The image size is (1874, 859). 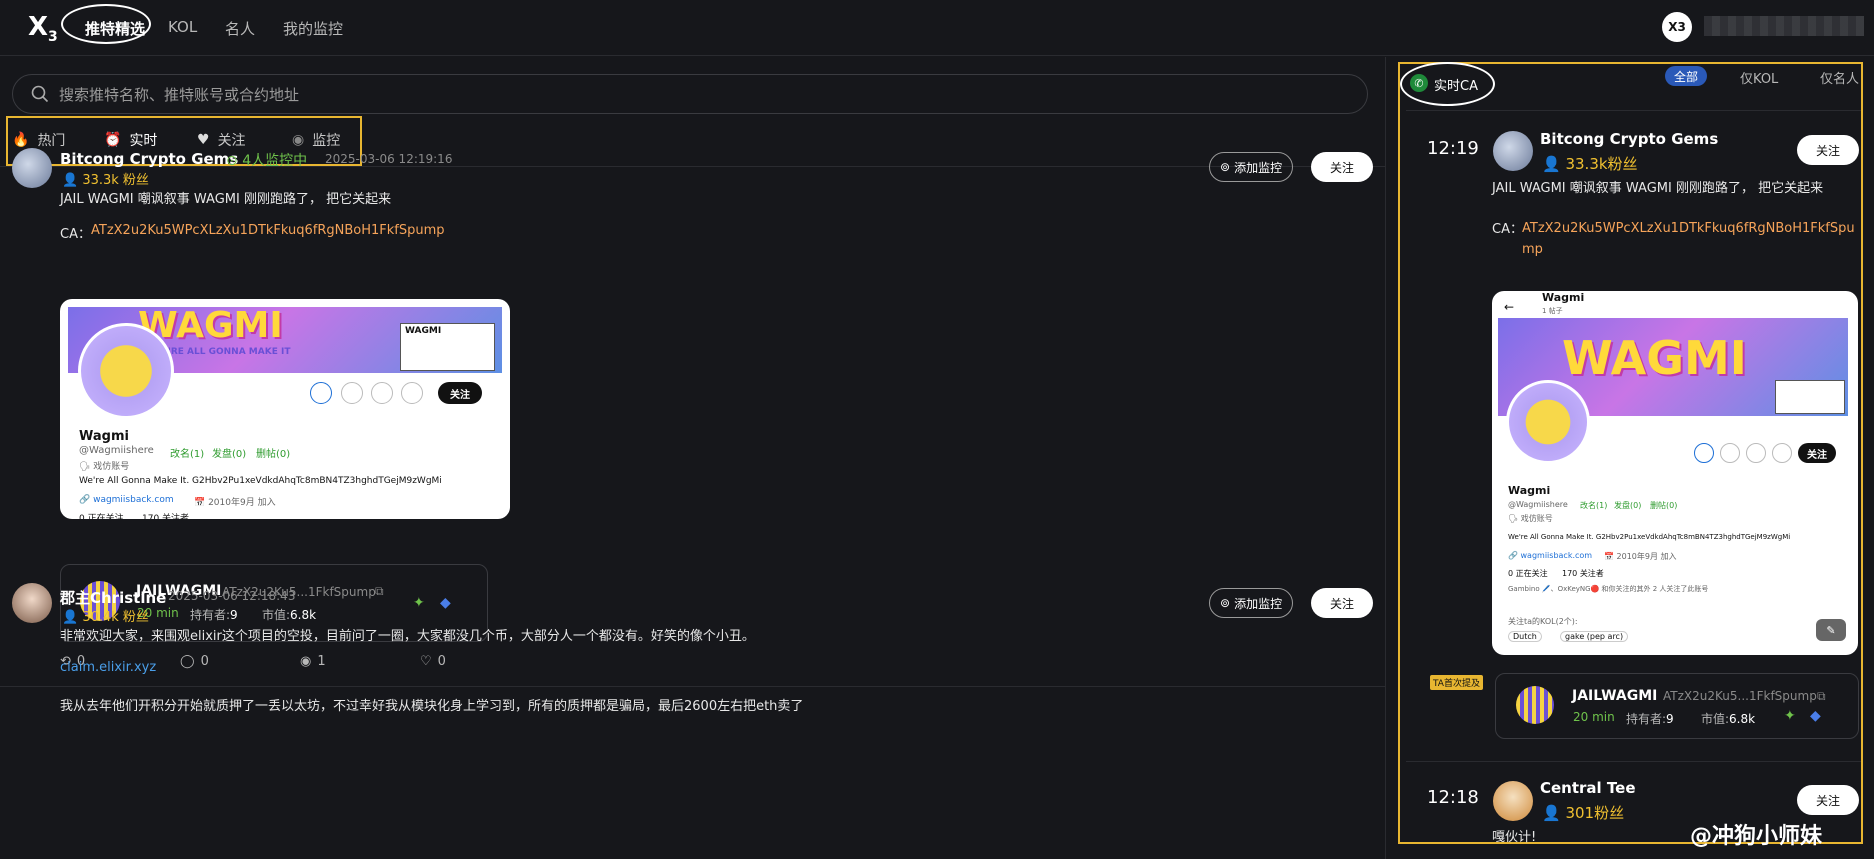 What do you see at coordinates (38, 140) in the screenshot?
I see `filter-hot: 🔥 热门` at bounding box center [38, 140].